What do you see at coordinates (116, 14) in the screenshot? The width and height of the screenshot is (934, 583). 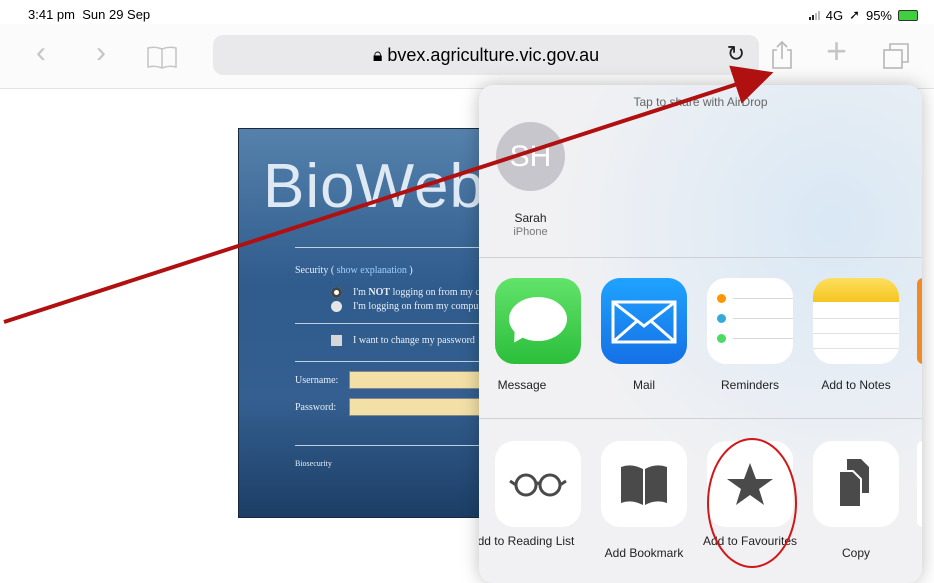 I see `date-text: Sun 29 Sep` at bounding box center [116, 14].